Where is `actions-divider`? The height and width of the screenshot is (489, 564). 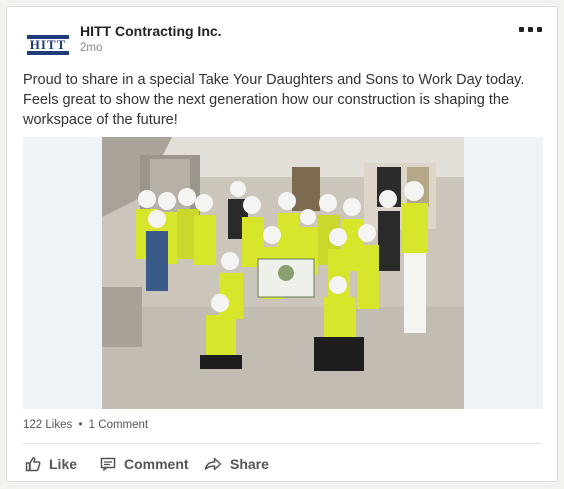 actions-divider is located at coordinates (282, 443).